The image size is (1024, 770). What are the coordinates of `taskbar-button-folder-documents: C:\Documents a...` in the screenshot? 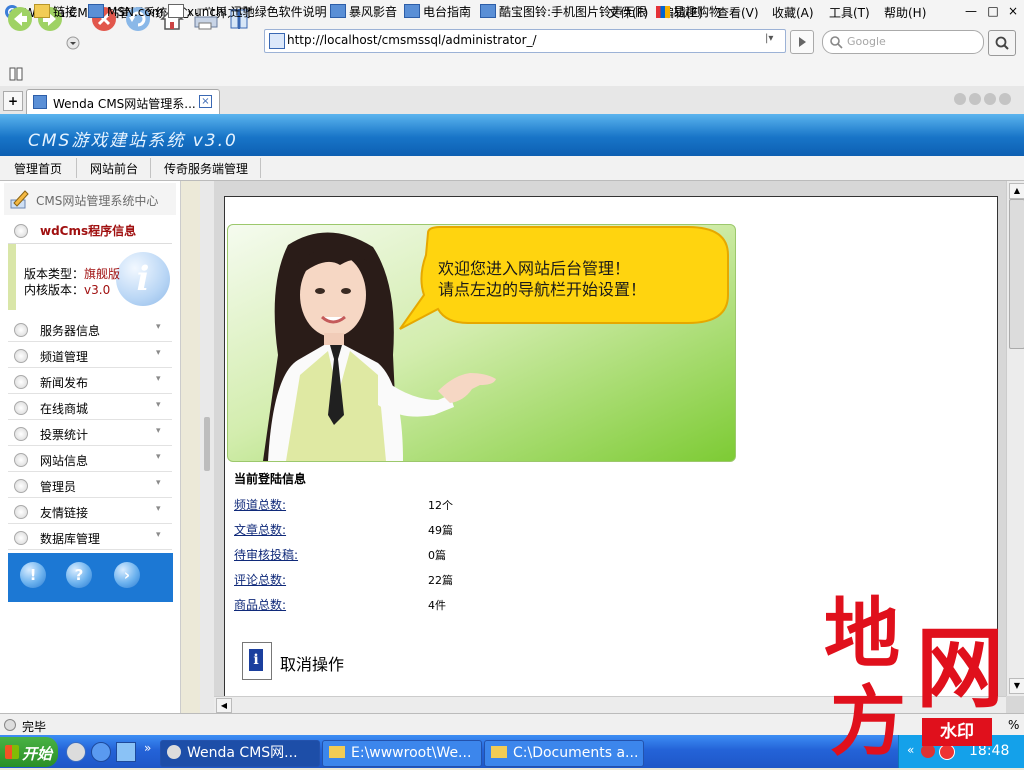 It's located at (564, 753).